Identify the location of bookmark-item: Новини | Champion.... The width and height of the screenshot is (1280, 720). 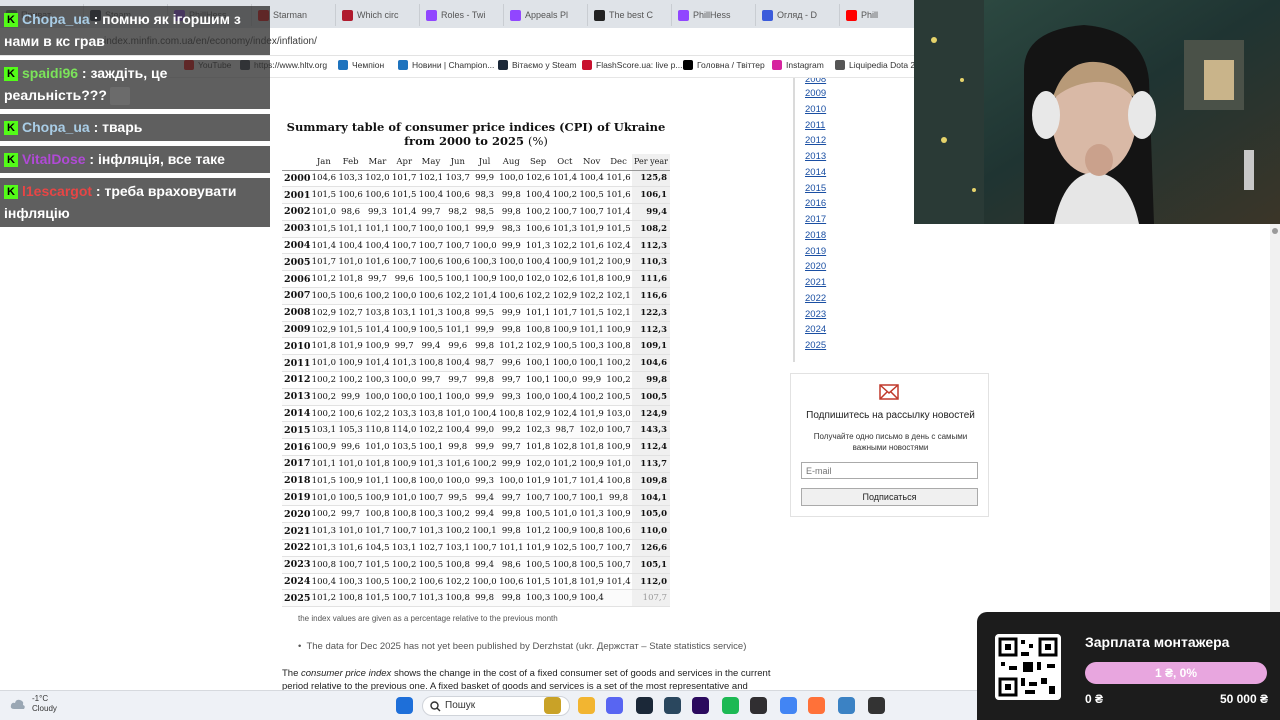
(446, 65).